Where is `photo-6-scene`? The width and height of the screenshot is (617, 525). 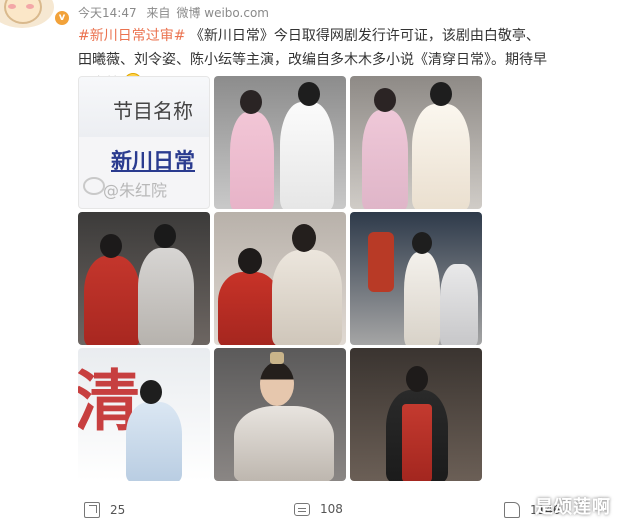
photo-6-scene is located at coordinates (416, 278).